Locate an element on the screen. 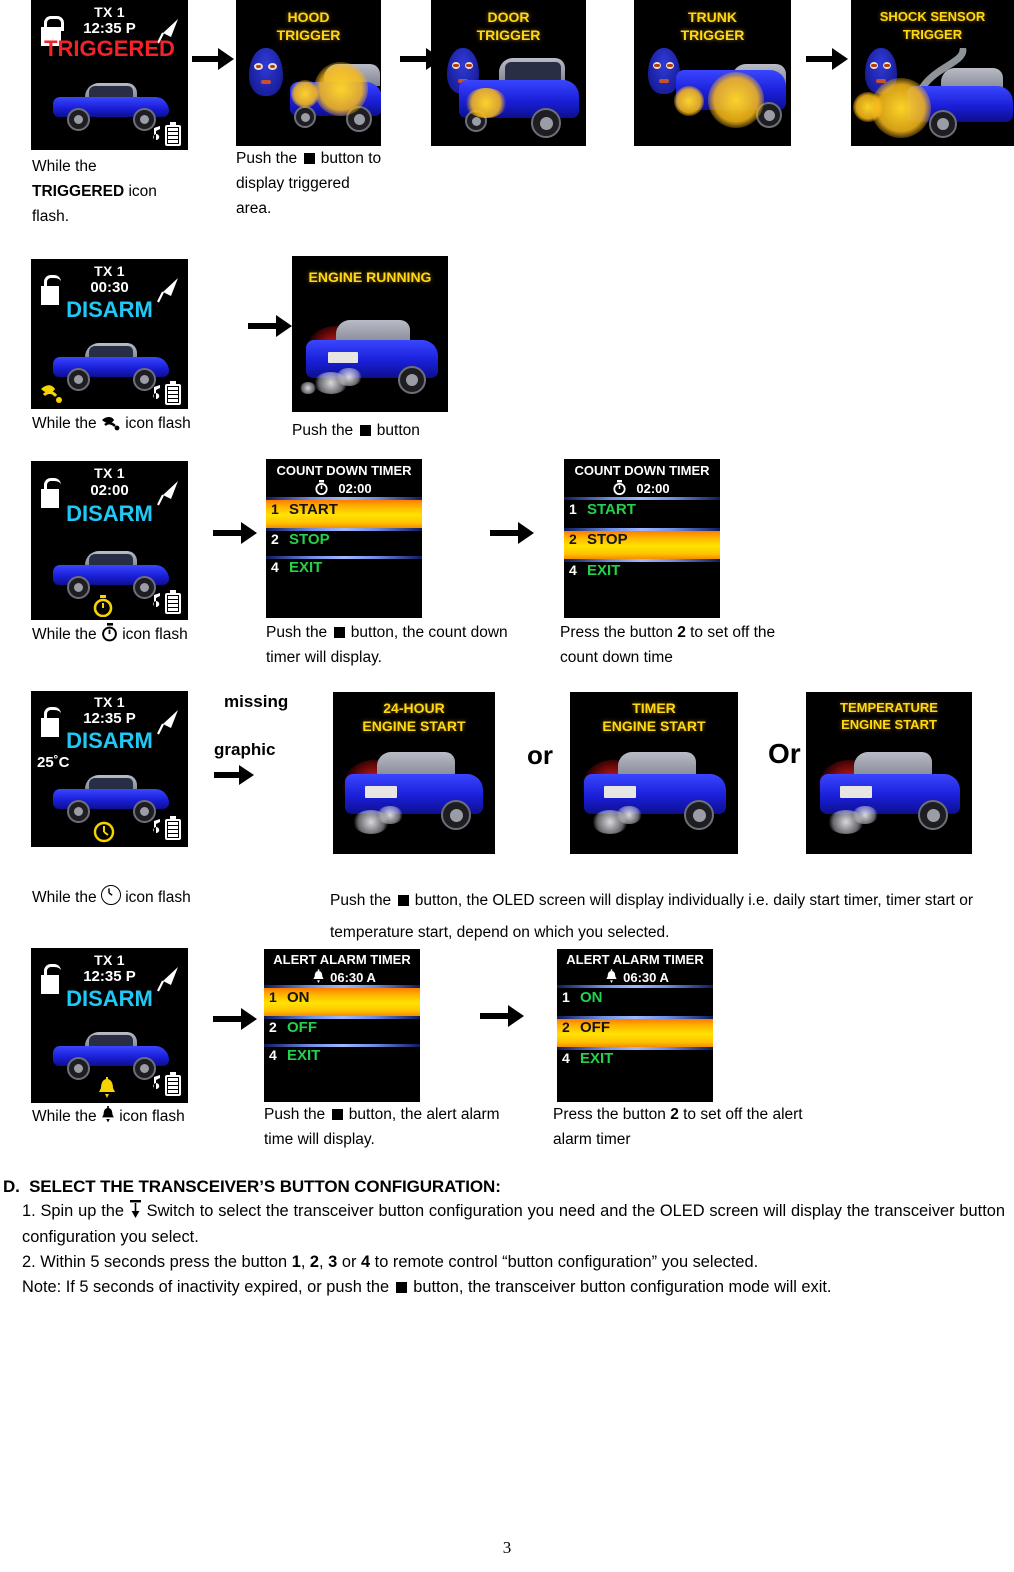 This screenshot has height=1572, width=1014. menu-row-number: 2 is located at coordinates (273, 1027).